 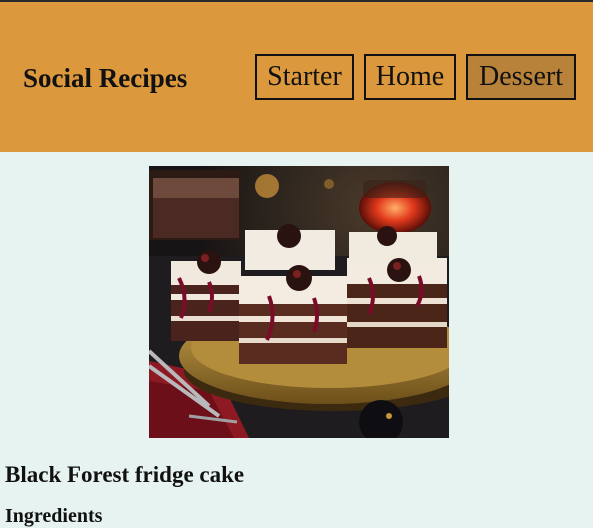 What do you see at coordinates (54, 516) in the screenshot?
I see `ingredients-heading: Ingredients` at bounding box center [54, 516].